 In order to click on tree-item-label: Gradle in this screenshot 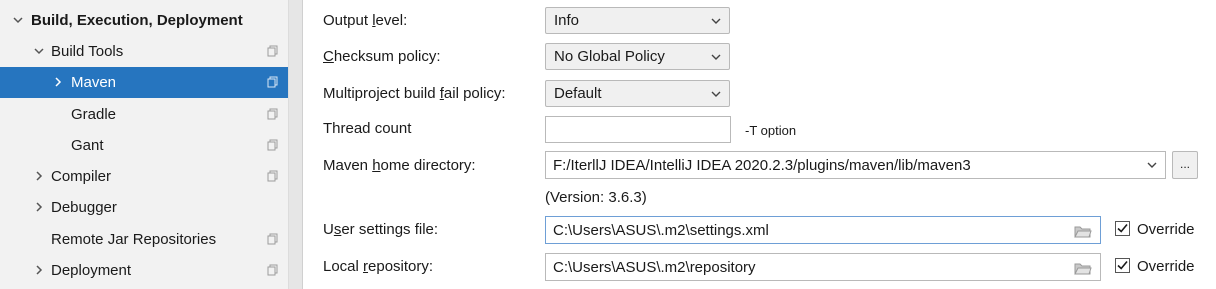, I will do `click(94, 114)`.